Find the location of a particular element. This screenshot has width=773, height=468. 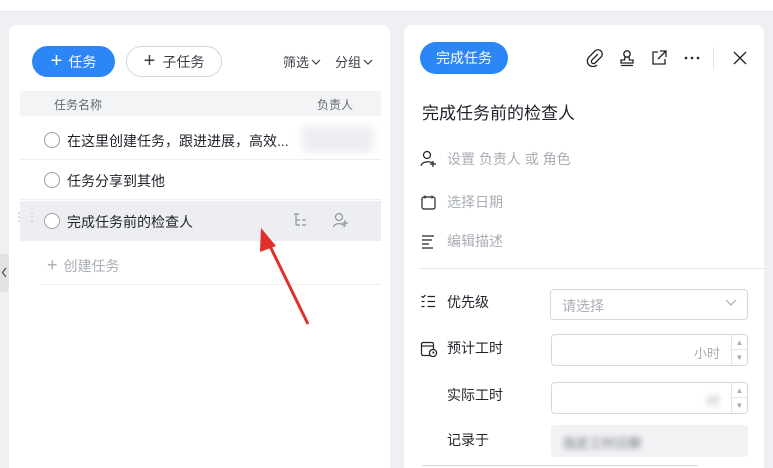

column-assignee: 负责人 is located at coordinates (335, 105).